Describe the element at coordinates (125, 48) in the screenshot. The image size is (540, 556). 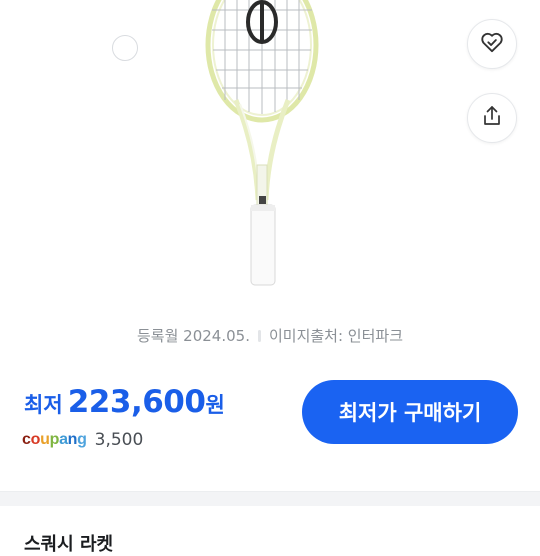
I see `image-indicator` at that location.